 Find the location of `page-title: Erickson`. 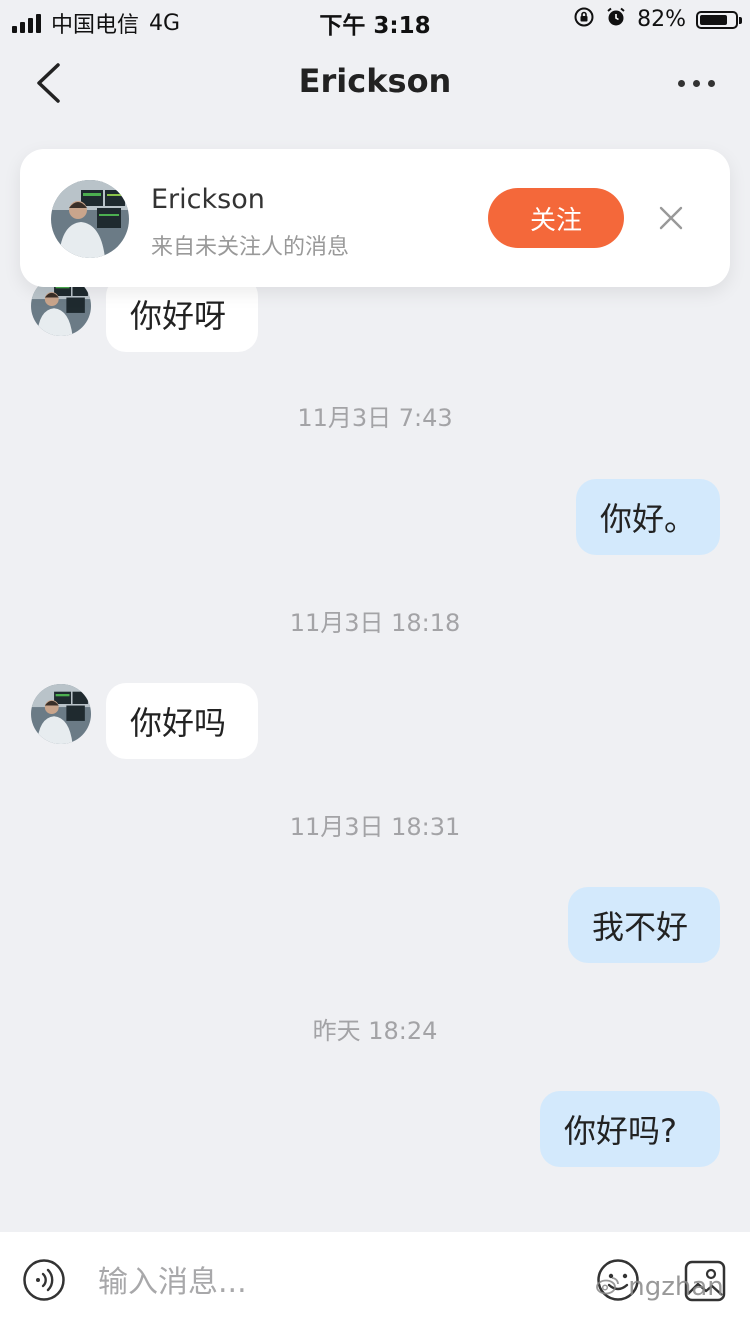

page-title: Erickson is located at coordinates (375, 81).